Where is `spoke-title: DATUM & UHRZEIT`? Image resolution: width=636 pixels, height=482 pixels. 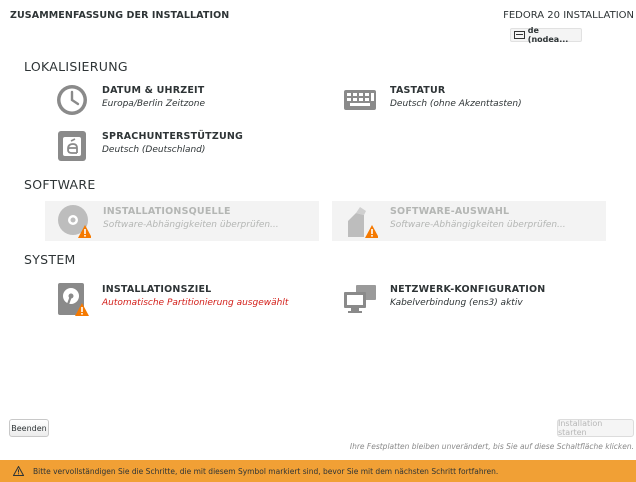
spoke-title: DATUM & UHRZEIT is located at coordinates (153, 90).